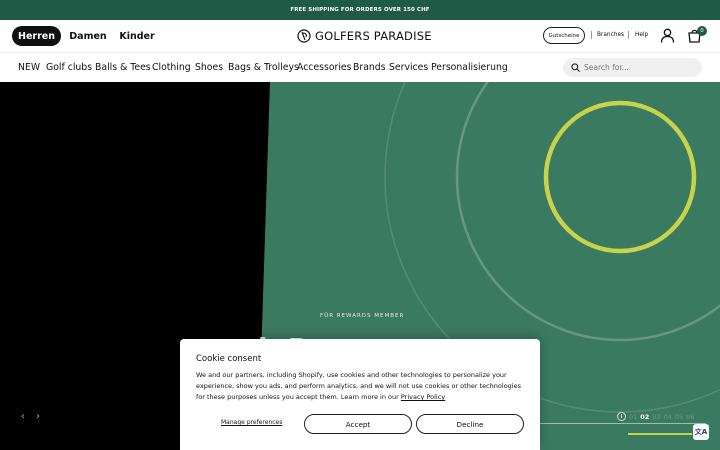 This screenshot has height=450, width=720. I want to click on nav-item-new: NEW, so click(29, 67).